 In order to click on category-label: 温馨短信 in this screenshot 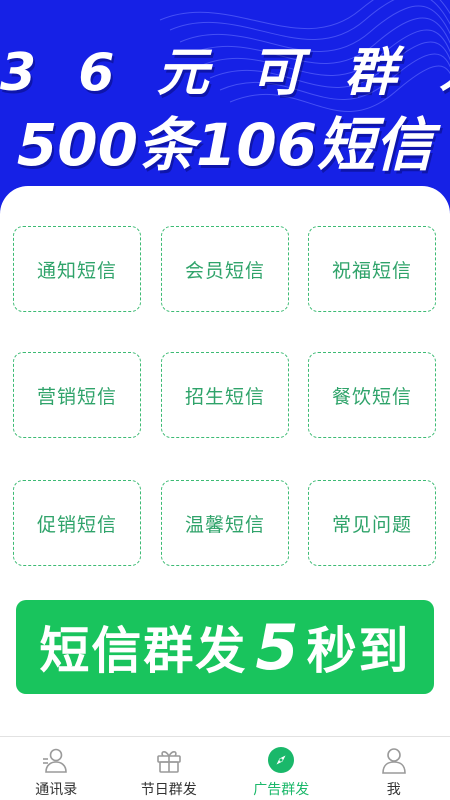, I will do `click(224, 524)`.